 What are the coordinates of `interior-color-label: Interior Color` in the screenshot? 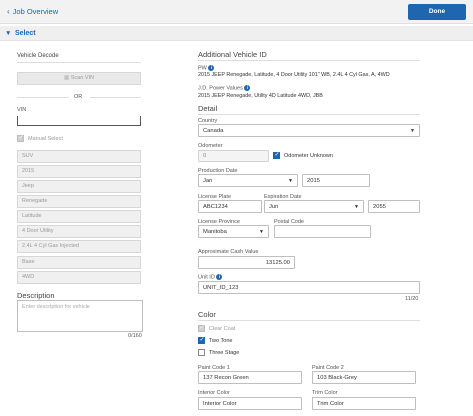 It's located at (214, 393).